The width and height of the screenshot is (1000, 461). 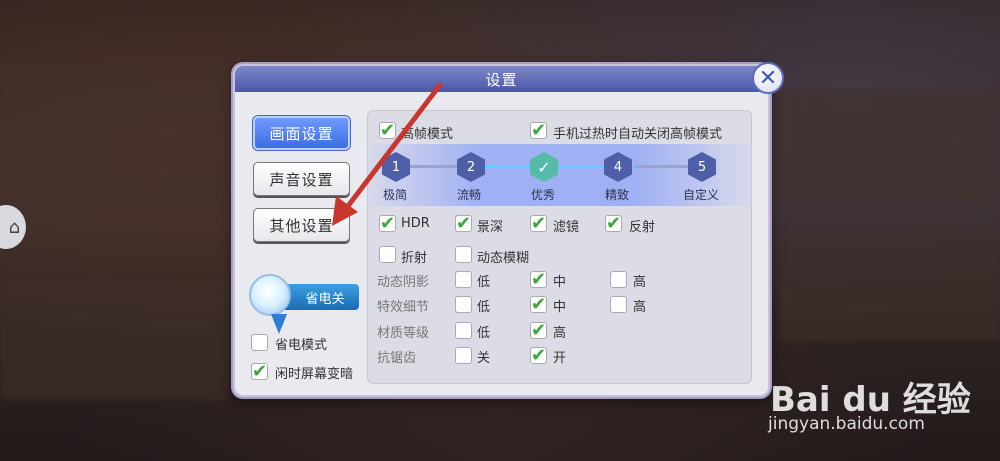 What do you see at coordinates (846, 424) in the screenshot?
I see `watermark-url: jingyan.baidu.com` at bounding box center [846, 424].